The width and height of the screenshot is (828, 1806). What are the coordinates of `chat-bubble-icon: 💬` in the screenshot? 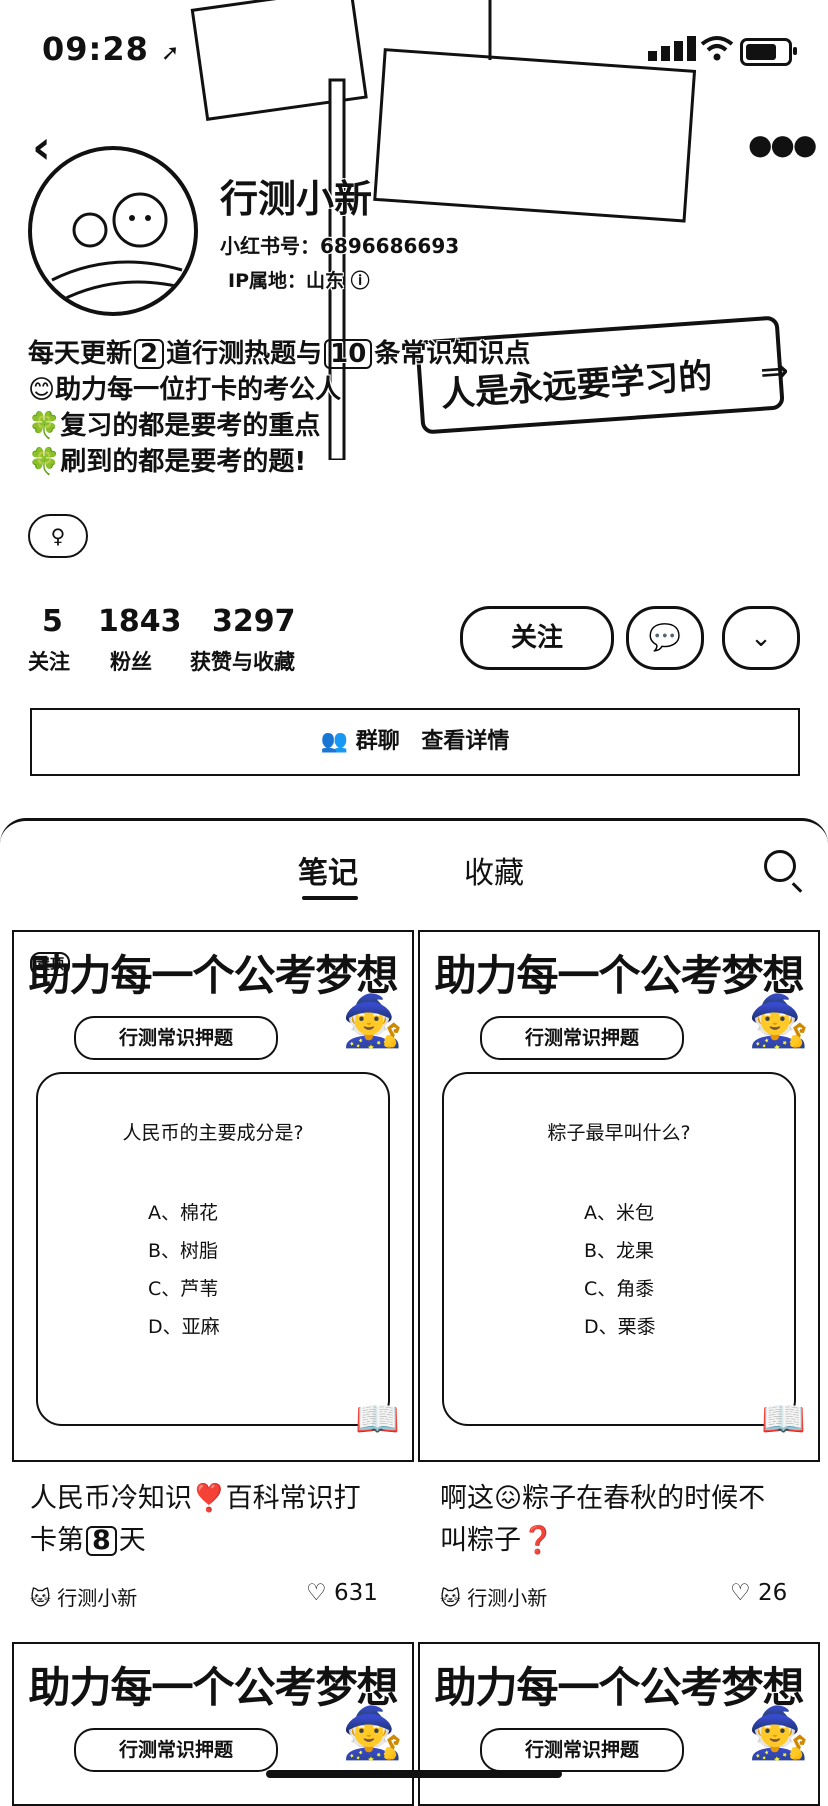 It's located at (665, 638).